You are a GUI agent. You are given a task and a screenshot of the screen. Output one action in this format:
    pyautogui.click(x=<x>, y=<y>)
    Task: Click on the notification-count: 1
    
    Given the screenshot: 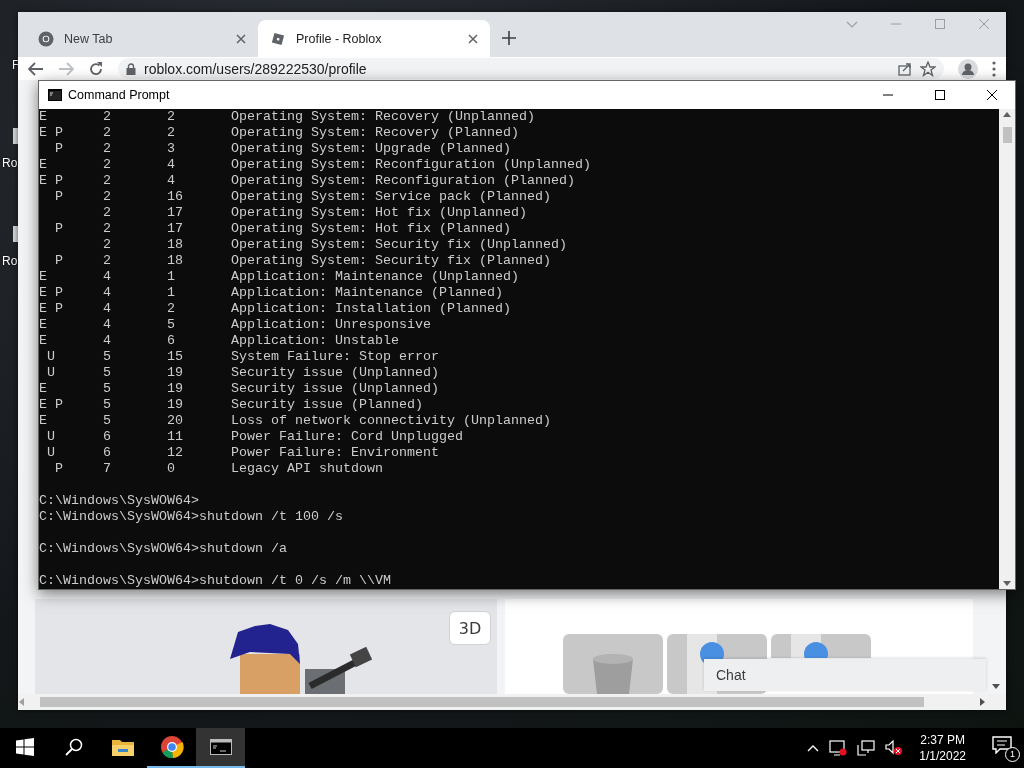 What is the action you would take?
    pyautogui.click(x=1012, y=754)
    